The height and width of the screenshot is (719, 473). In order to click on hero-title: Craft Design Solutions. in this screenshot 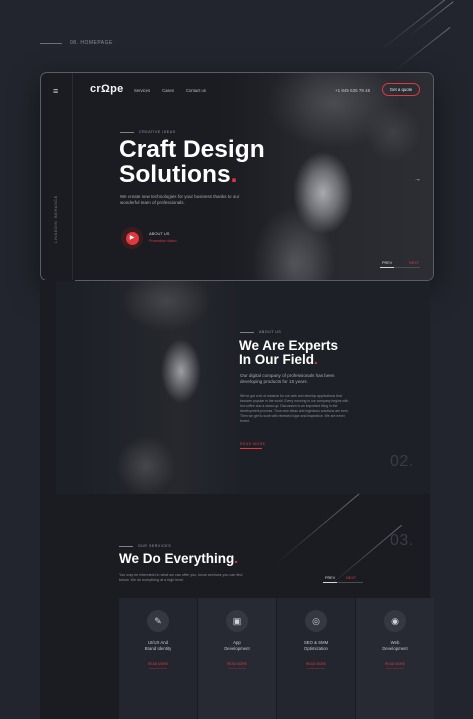, I will do `click(209, 162)`.